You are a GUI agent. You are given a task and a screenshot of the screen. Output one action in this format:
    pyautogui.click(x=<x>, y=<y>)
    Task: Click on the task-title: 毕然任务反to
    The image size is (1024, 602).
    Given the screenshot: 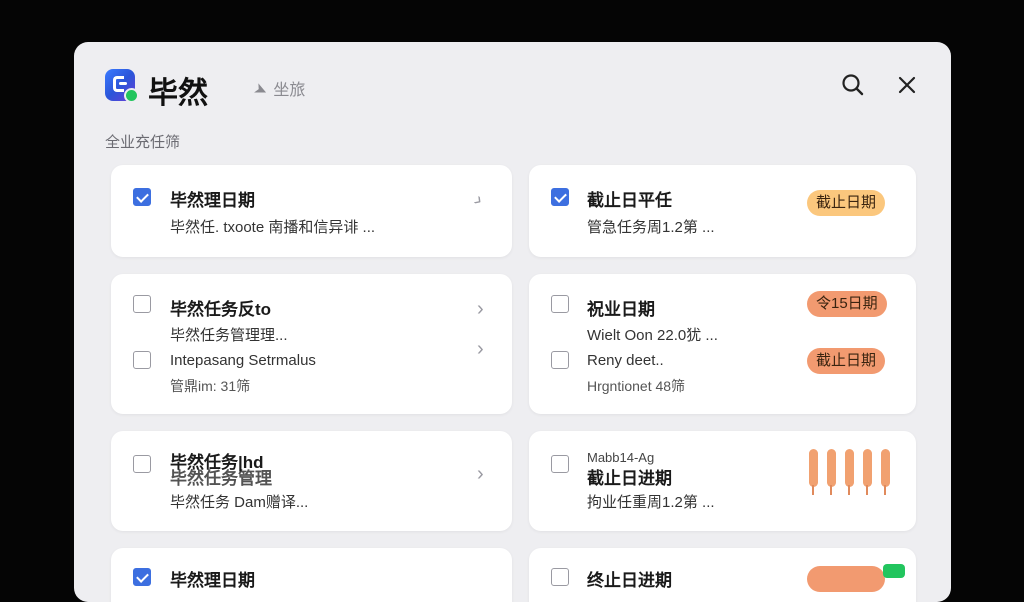 What is the action you would take?
    pyautogui.click(x=221, y=309)
    